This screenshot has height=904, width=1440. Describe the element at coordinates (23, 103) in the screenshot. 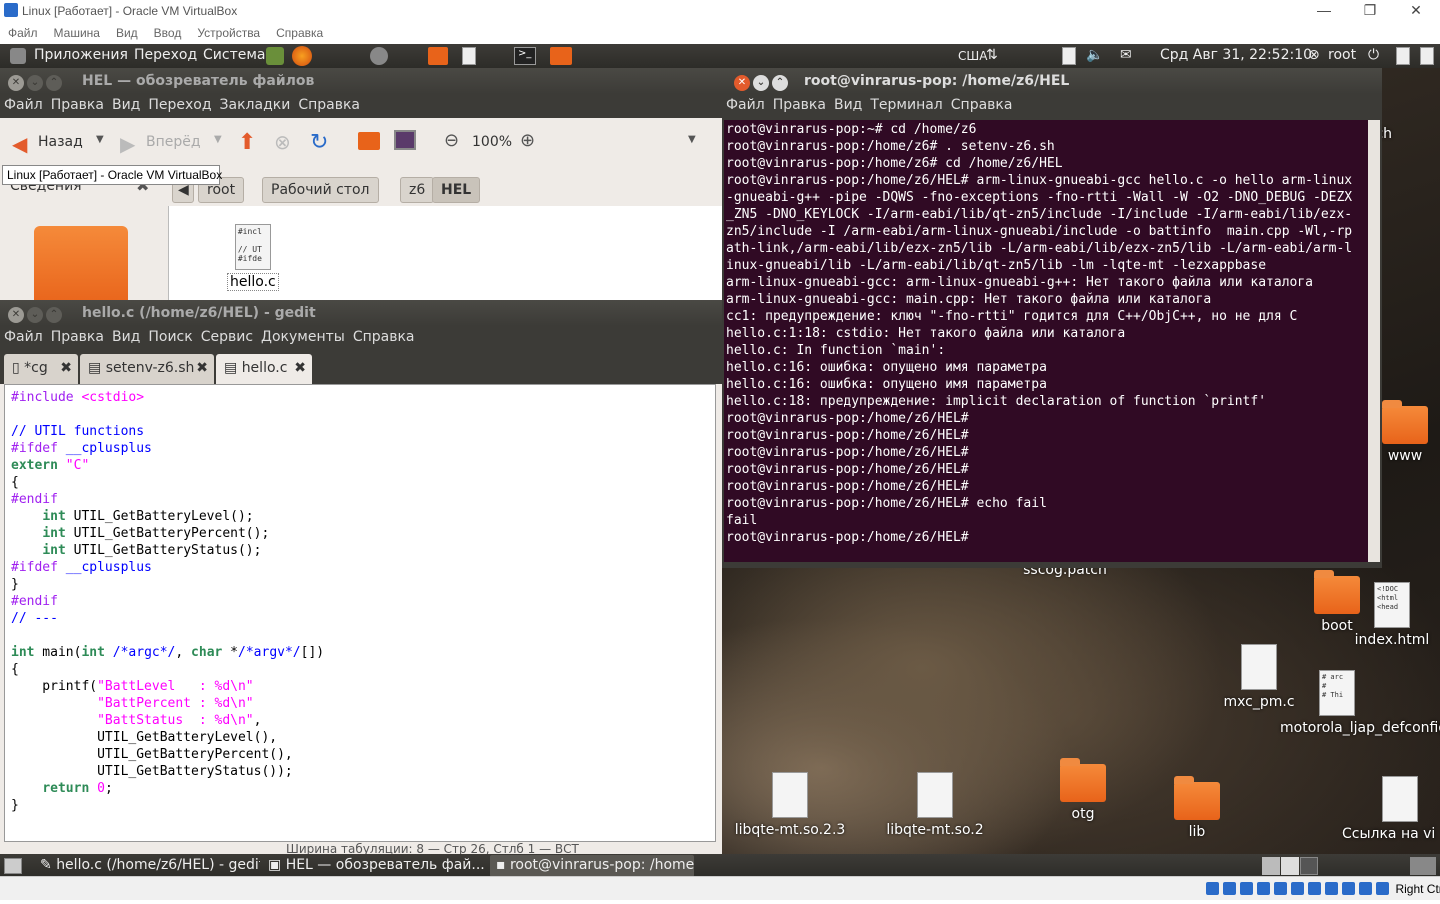

I see `fm-menu-file: Файл` at that location.